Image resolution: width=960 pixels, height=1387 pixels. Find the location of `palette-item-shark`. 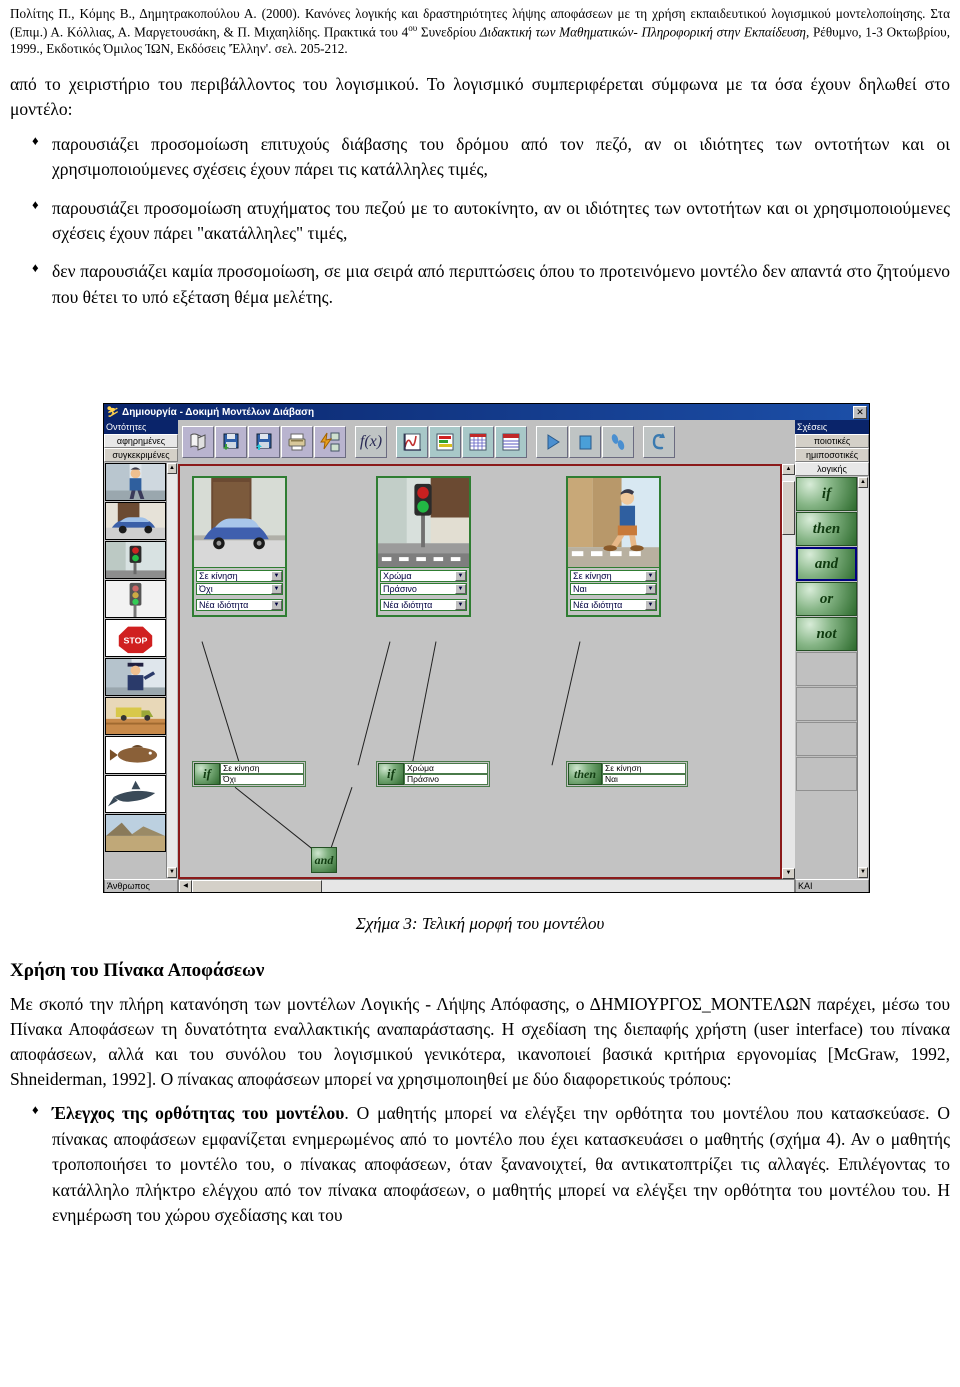

palette-item-shark is located at coordinates (135, 794).